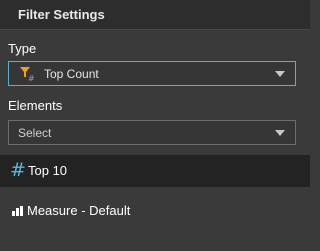  What do you see at coordinates (61, 14) in the screenshot?
I see `panel-title: Filter Settings` at bounding box center [61, 14].